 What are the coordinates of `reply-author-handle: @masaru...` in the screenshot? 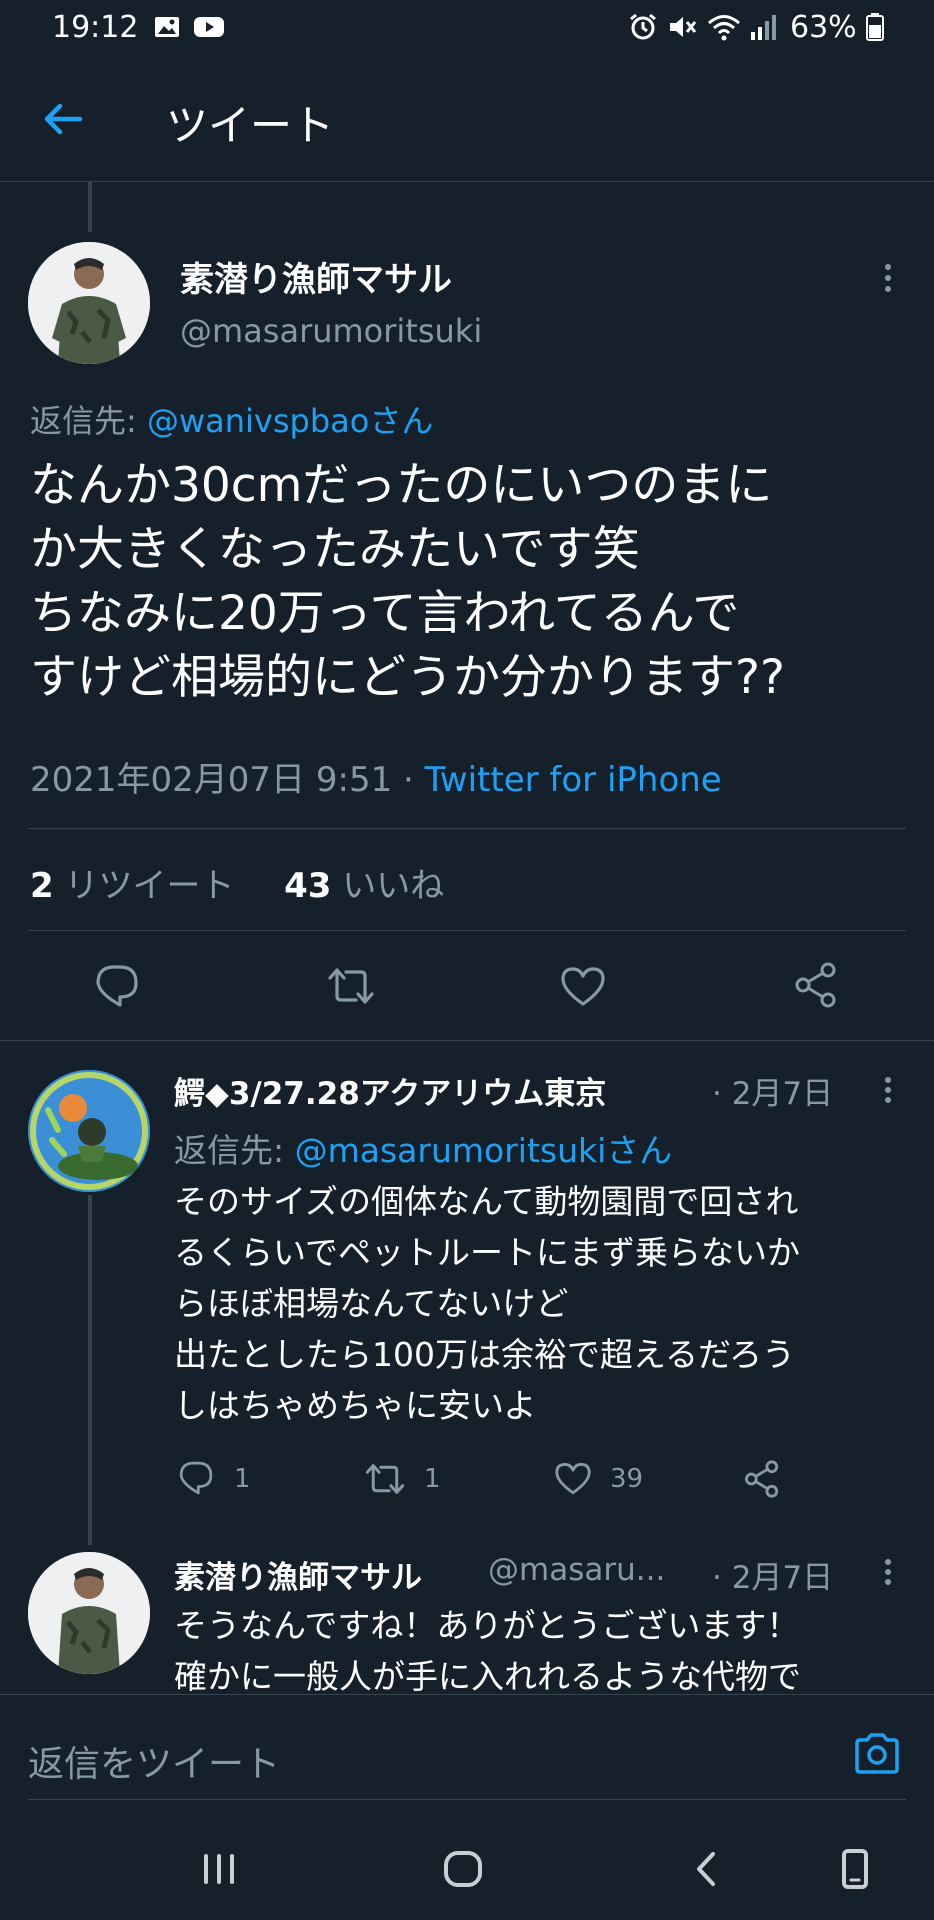 It's located at (576, 1570).